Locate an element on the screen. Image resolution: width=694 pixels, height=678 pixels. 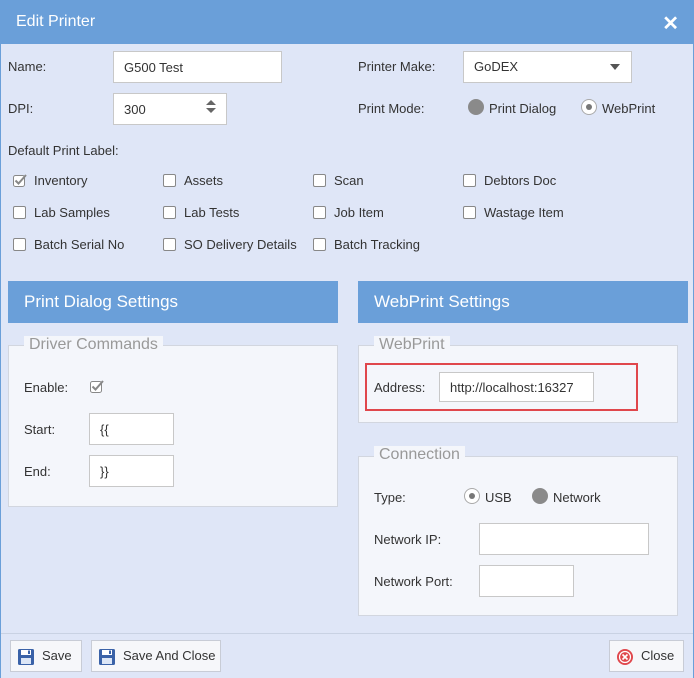
checkbox-job-item is located at coordinates (319, 212).